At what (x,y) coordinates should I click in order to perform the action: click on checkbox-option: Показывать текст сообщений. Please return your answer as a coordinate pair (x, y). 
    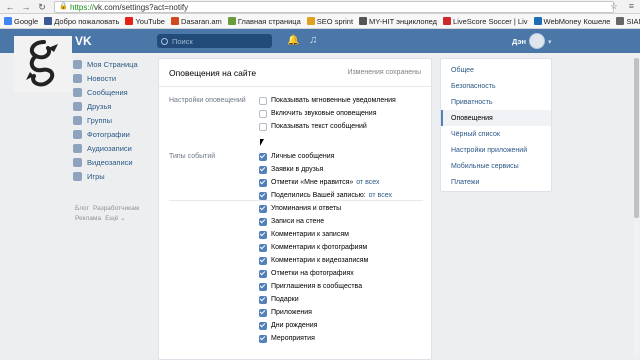
    Looking at the image, I should click on (327, 126).